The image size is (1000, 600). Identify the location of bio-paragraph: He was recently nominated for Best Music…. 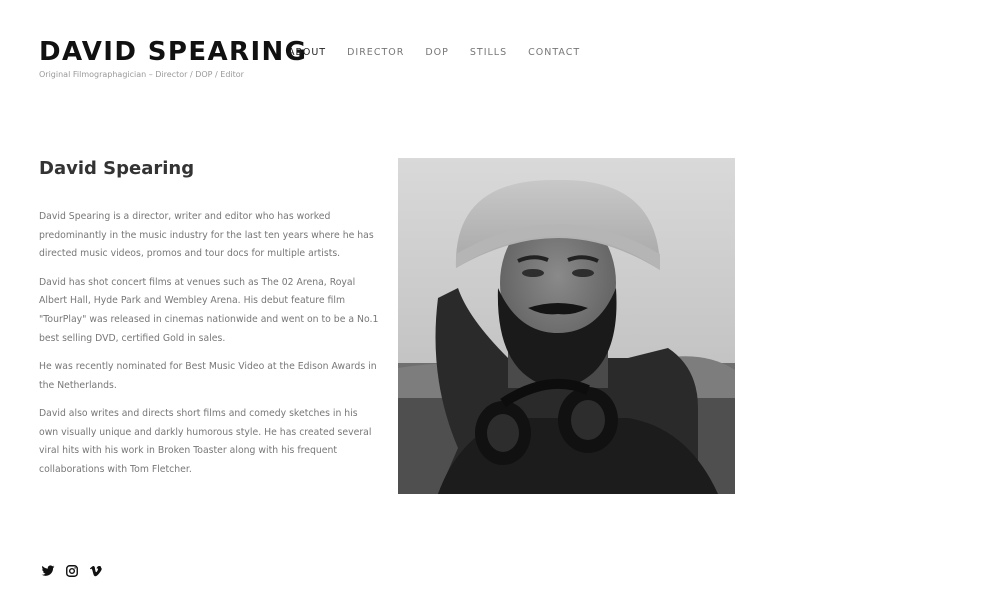
(208, 375).